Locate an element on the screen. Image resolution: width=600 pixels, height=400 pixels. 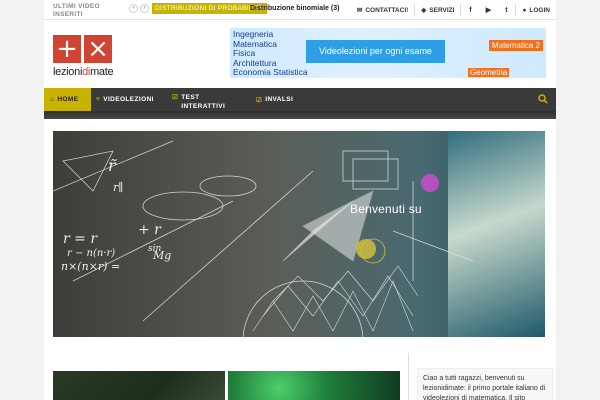
top-bar-links: ✉ CONTATTACI! ◈ SERVIZI f ▶ t ● LOGIN is located at coordinates (453, 10).